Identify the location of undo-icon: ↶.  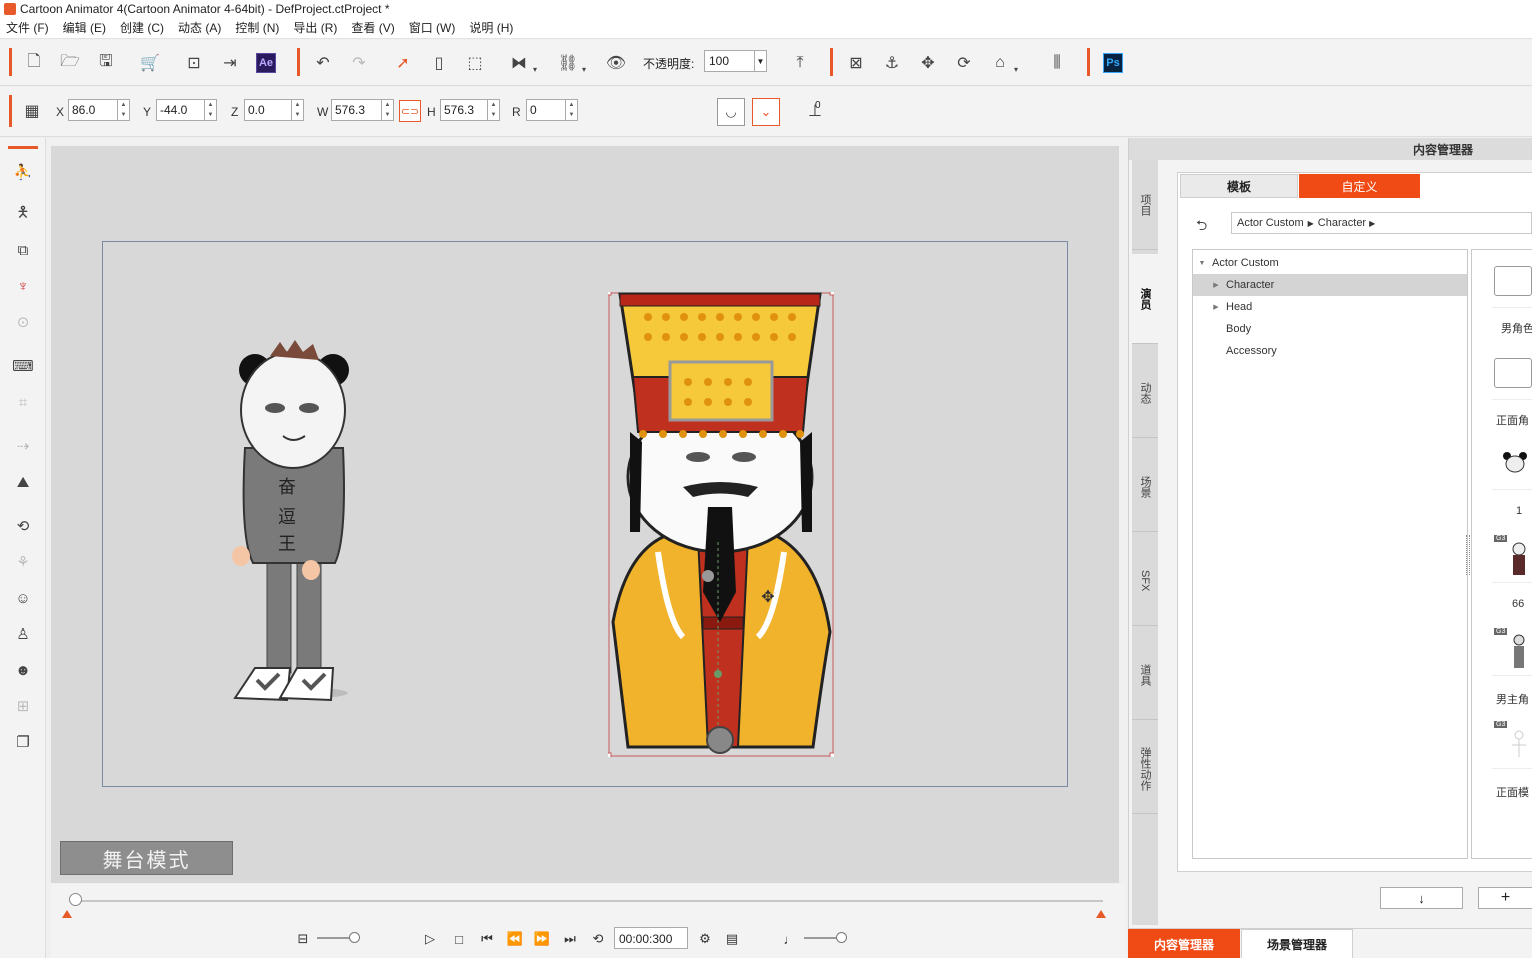
(323, 63).